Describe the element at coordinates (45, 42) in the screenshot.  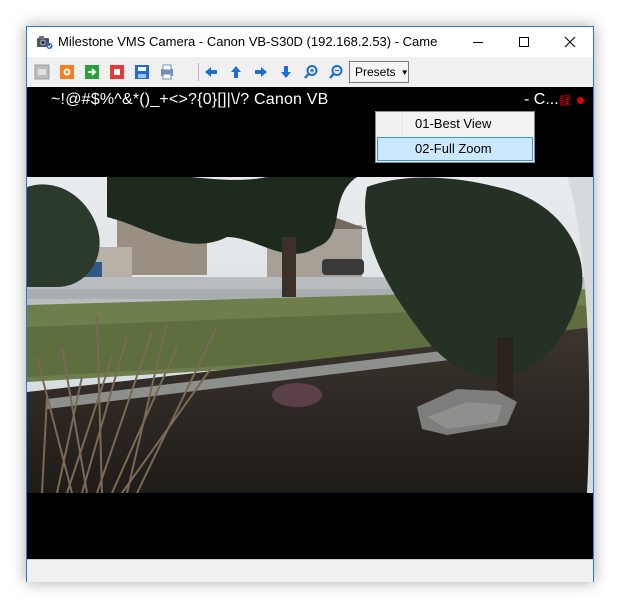
I see `camera-app-icon` at that location.